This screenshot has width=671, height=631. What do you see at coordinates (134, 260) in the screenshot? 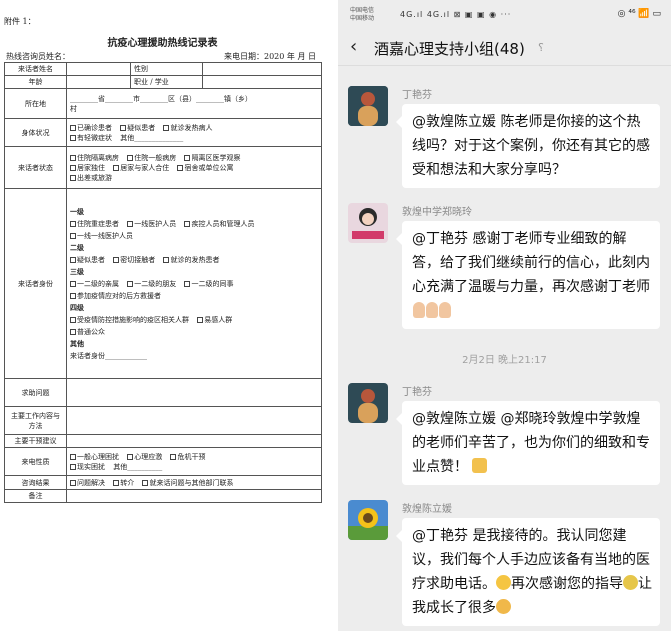
I see `l2-opt-1: 密切接触者` at bounding box center [134, 260].